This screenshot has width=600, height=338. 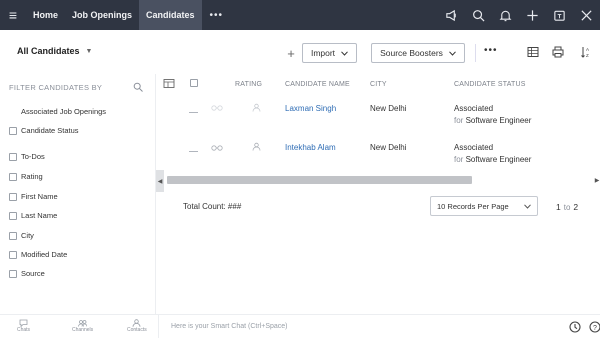 I want to click on notification-bell-icon, so click(x=505, y=15).